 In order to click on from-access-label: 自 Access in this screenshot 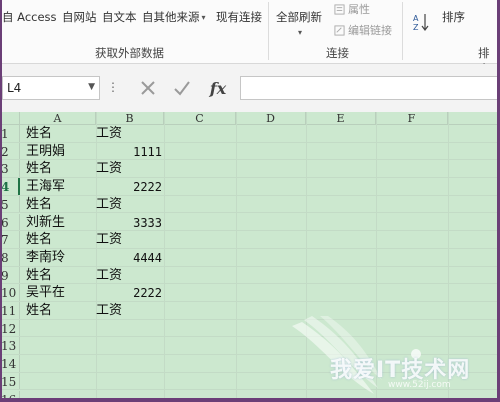, I will do `click(29, 17)`.